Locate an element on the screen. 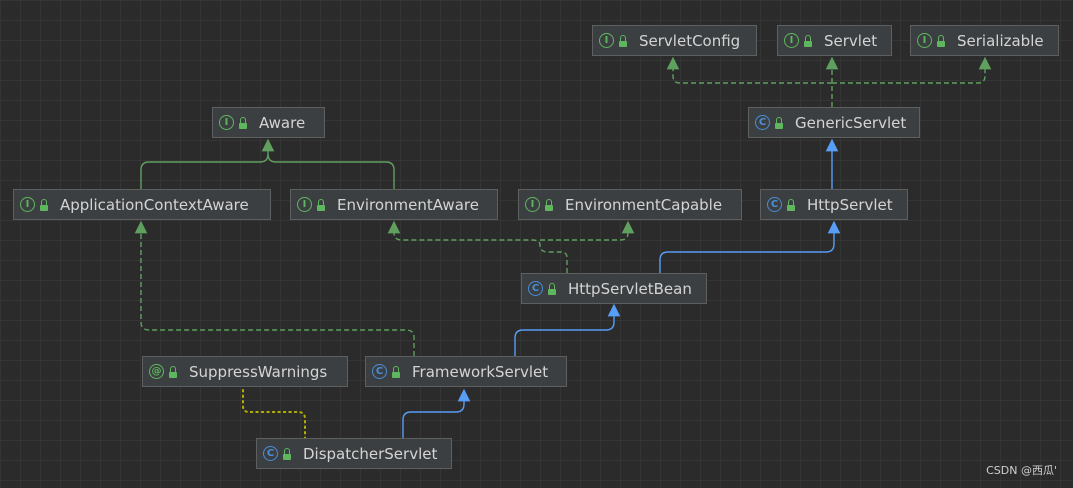 Image resolution: width=1073 pixels, height=488 pixels. node-label: EnvironmentCapable is located at coordinates (644, 204).